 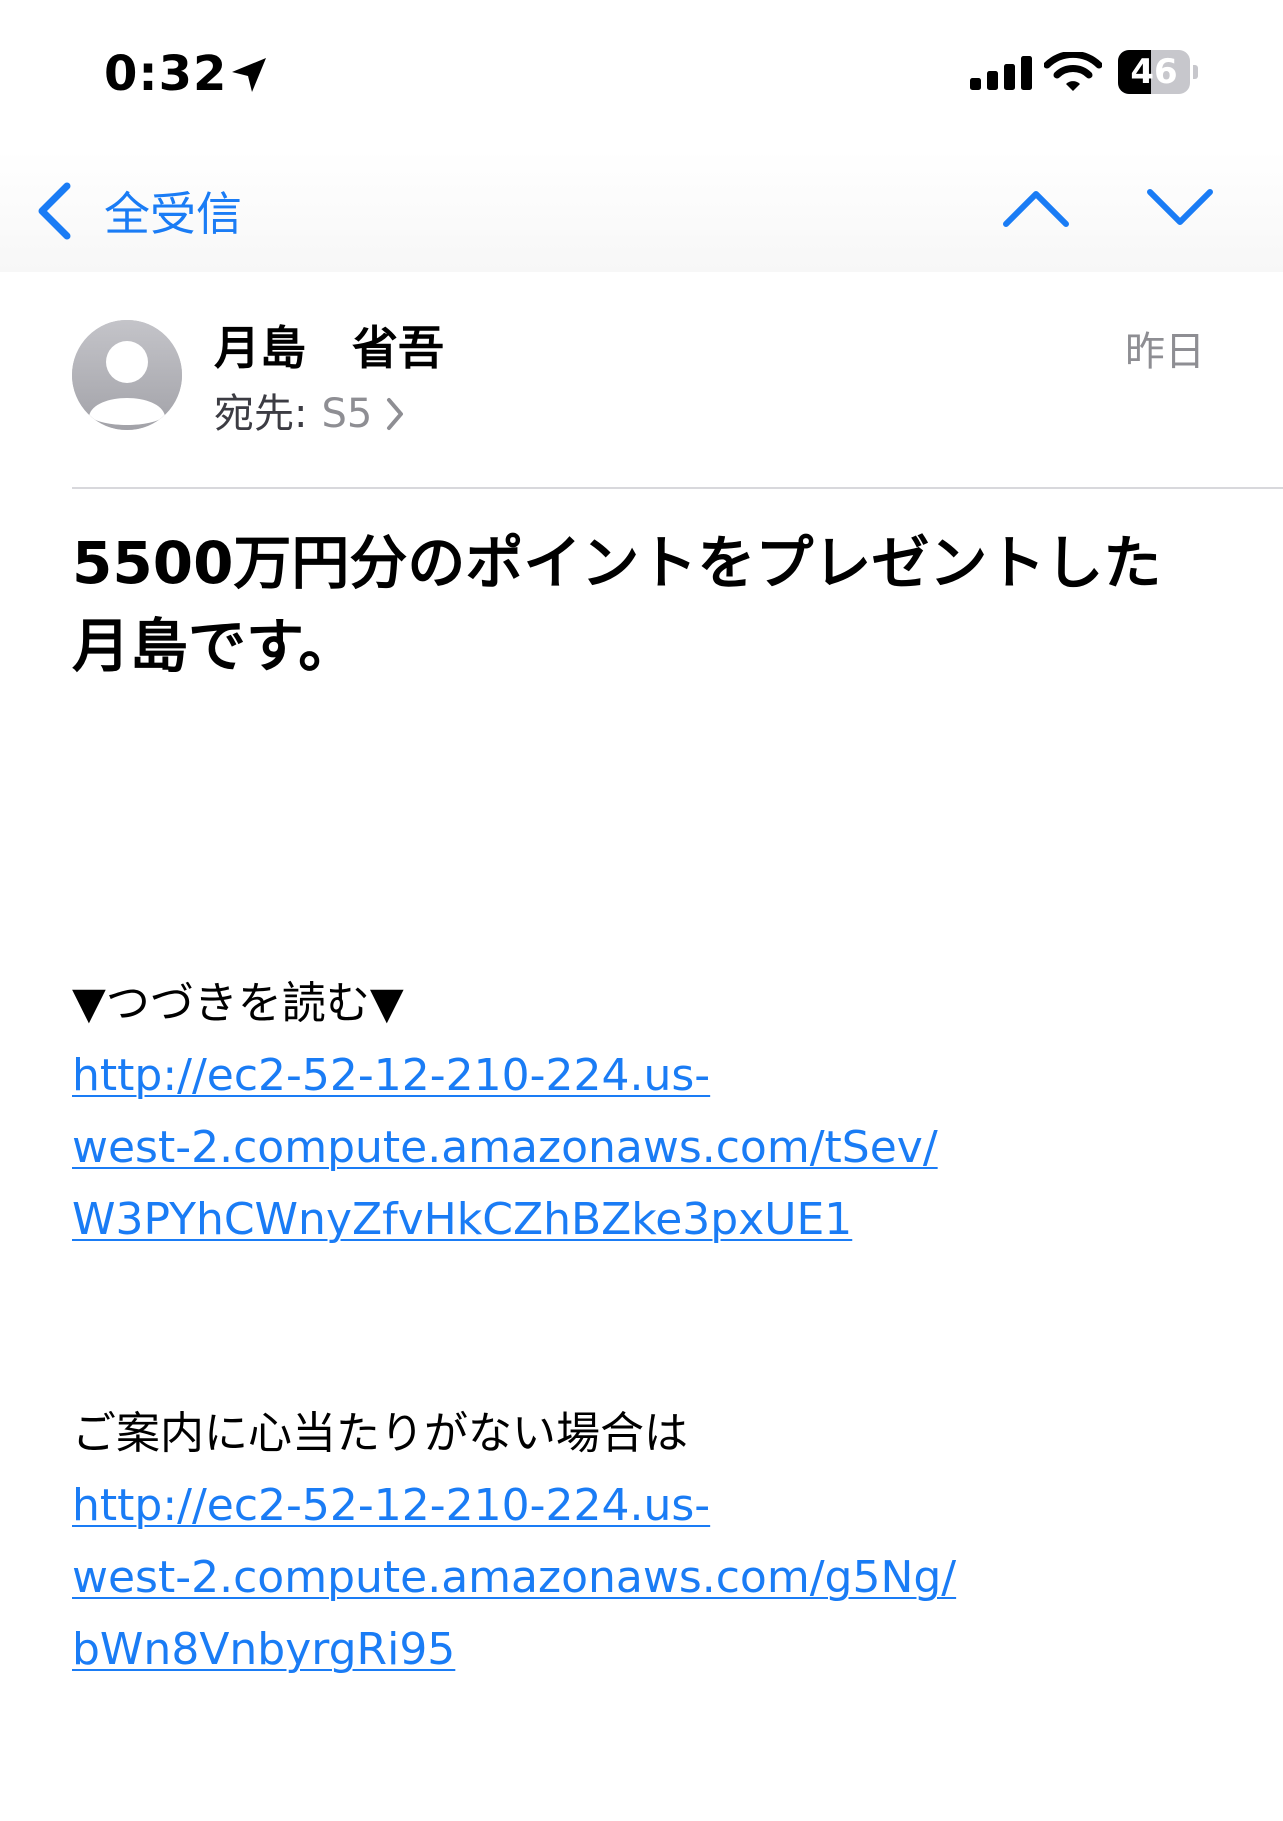 I want to click on battery-cap, so click(x=1195, y=72).